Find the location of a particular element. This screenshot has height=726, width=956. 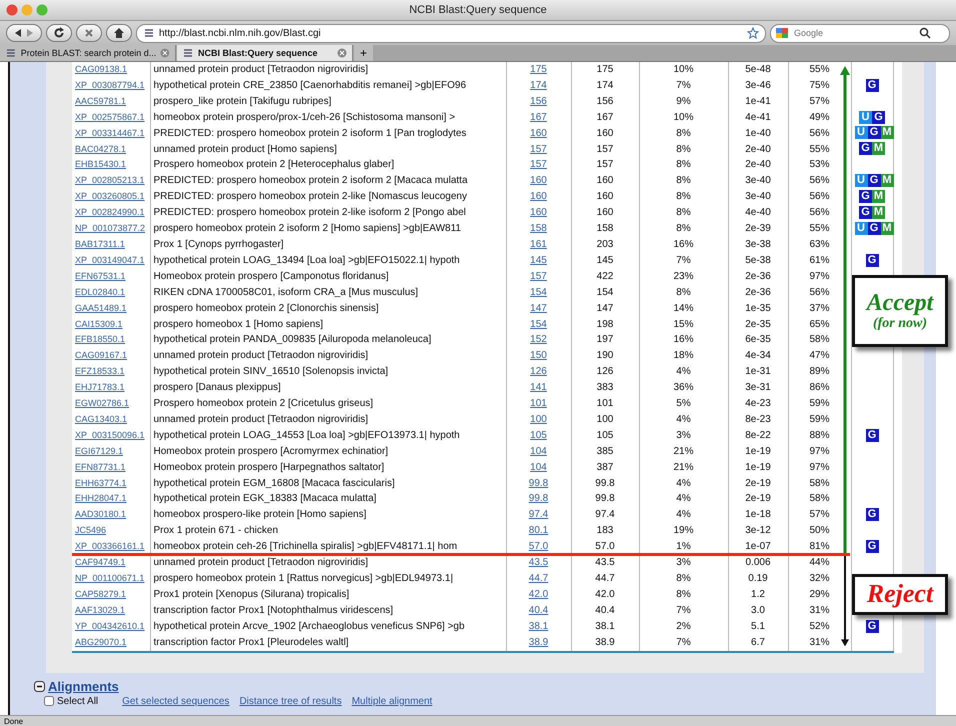

home-button is located at coordinates (119, 33).